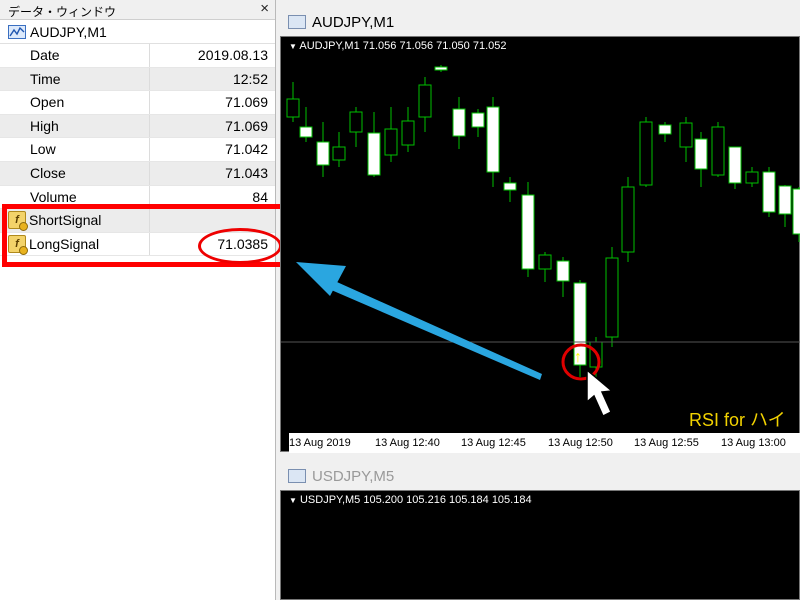 The image size is (800, 600). Describe the element at coordinates (407, 443) in the screenshot. I see `time-tick-label: 13 Aug 12:40` at that location.